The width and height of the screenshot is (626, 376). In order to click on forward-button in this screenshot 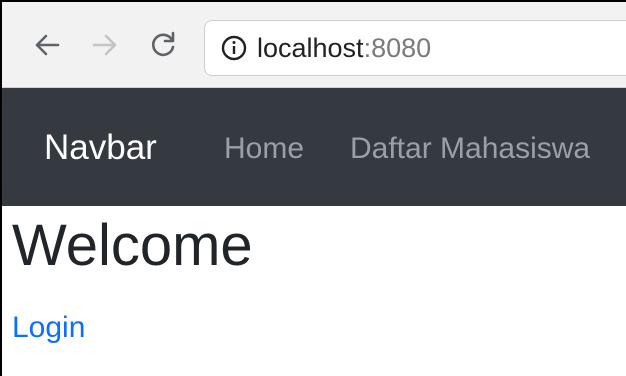, I will do `click(105, 45)`.